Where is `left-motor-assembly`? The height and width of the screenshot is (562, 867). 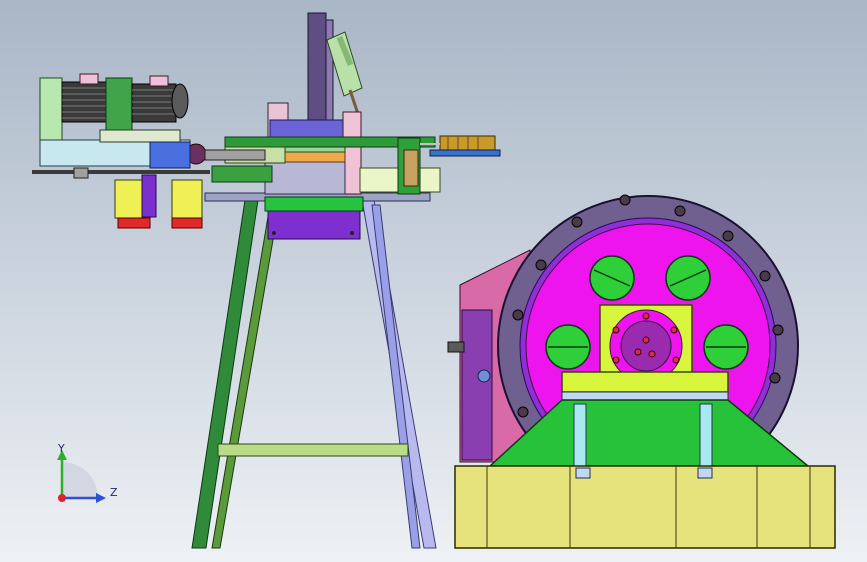
left-motor-assembly is located at coordinates (152, 151).